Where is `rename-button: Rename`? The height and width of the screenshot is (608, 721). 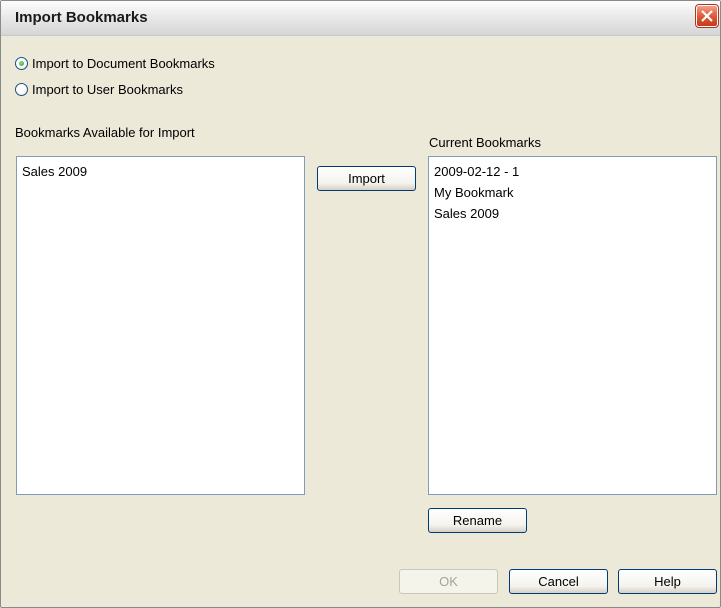
rename-button: Rename is located at coordinates (477, 520).